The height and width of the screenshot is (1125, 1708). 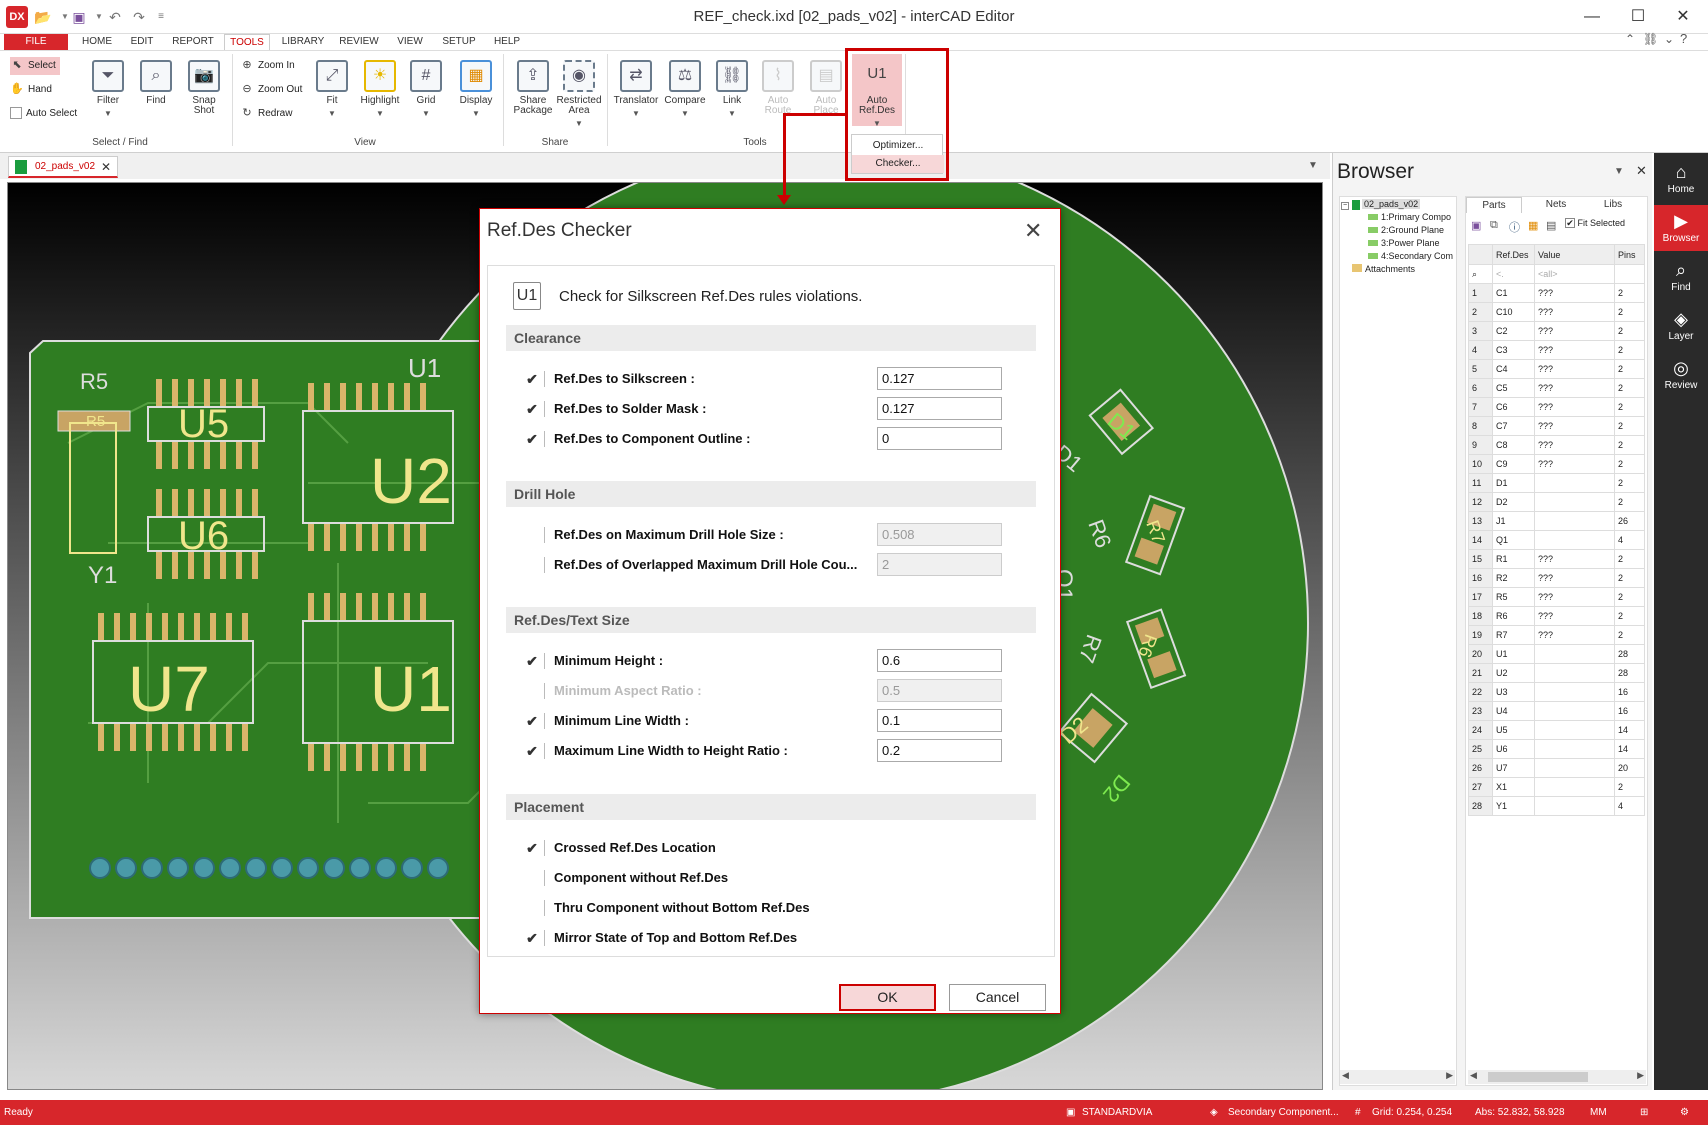 What do you see at coordinates (1629, 274) in the screenshot?
I see `pins-filter-input` at bounding box center [1629, 274].